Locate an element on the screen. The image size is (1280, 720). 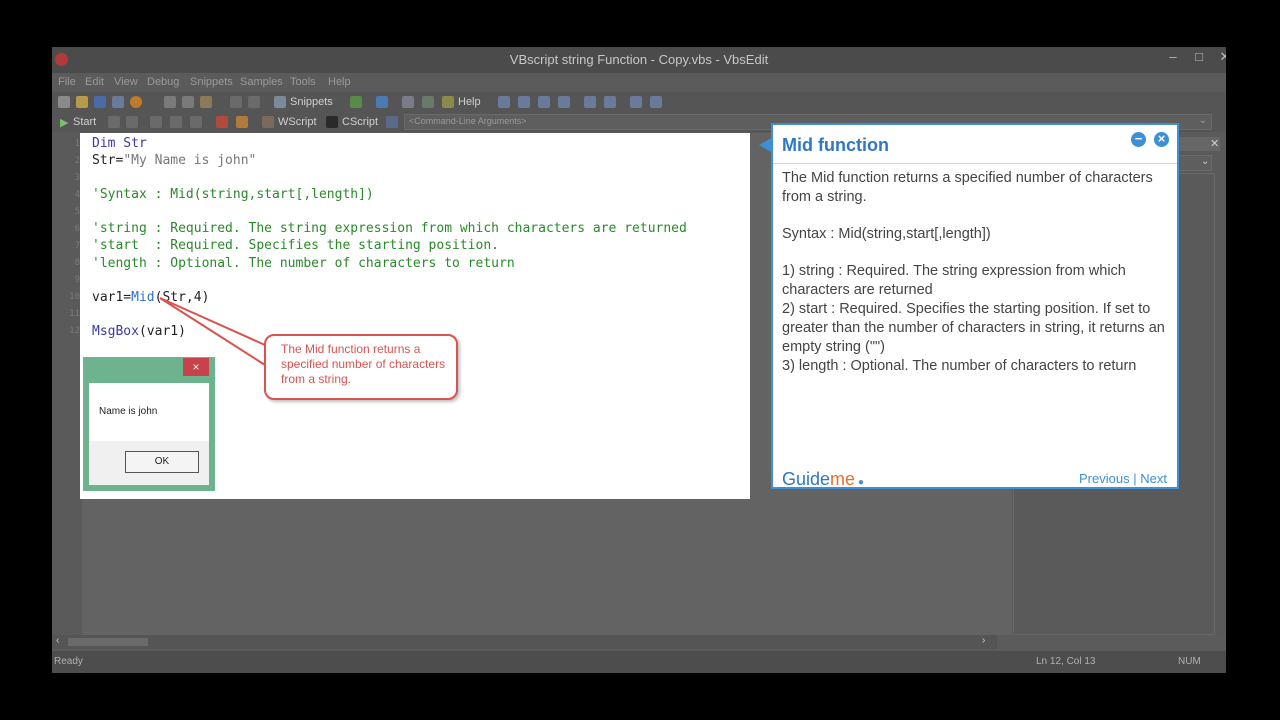
code-line-4: 'Syntax : Mid(string,start[,length]) is located at coordinates (233, 194).